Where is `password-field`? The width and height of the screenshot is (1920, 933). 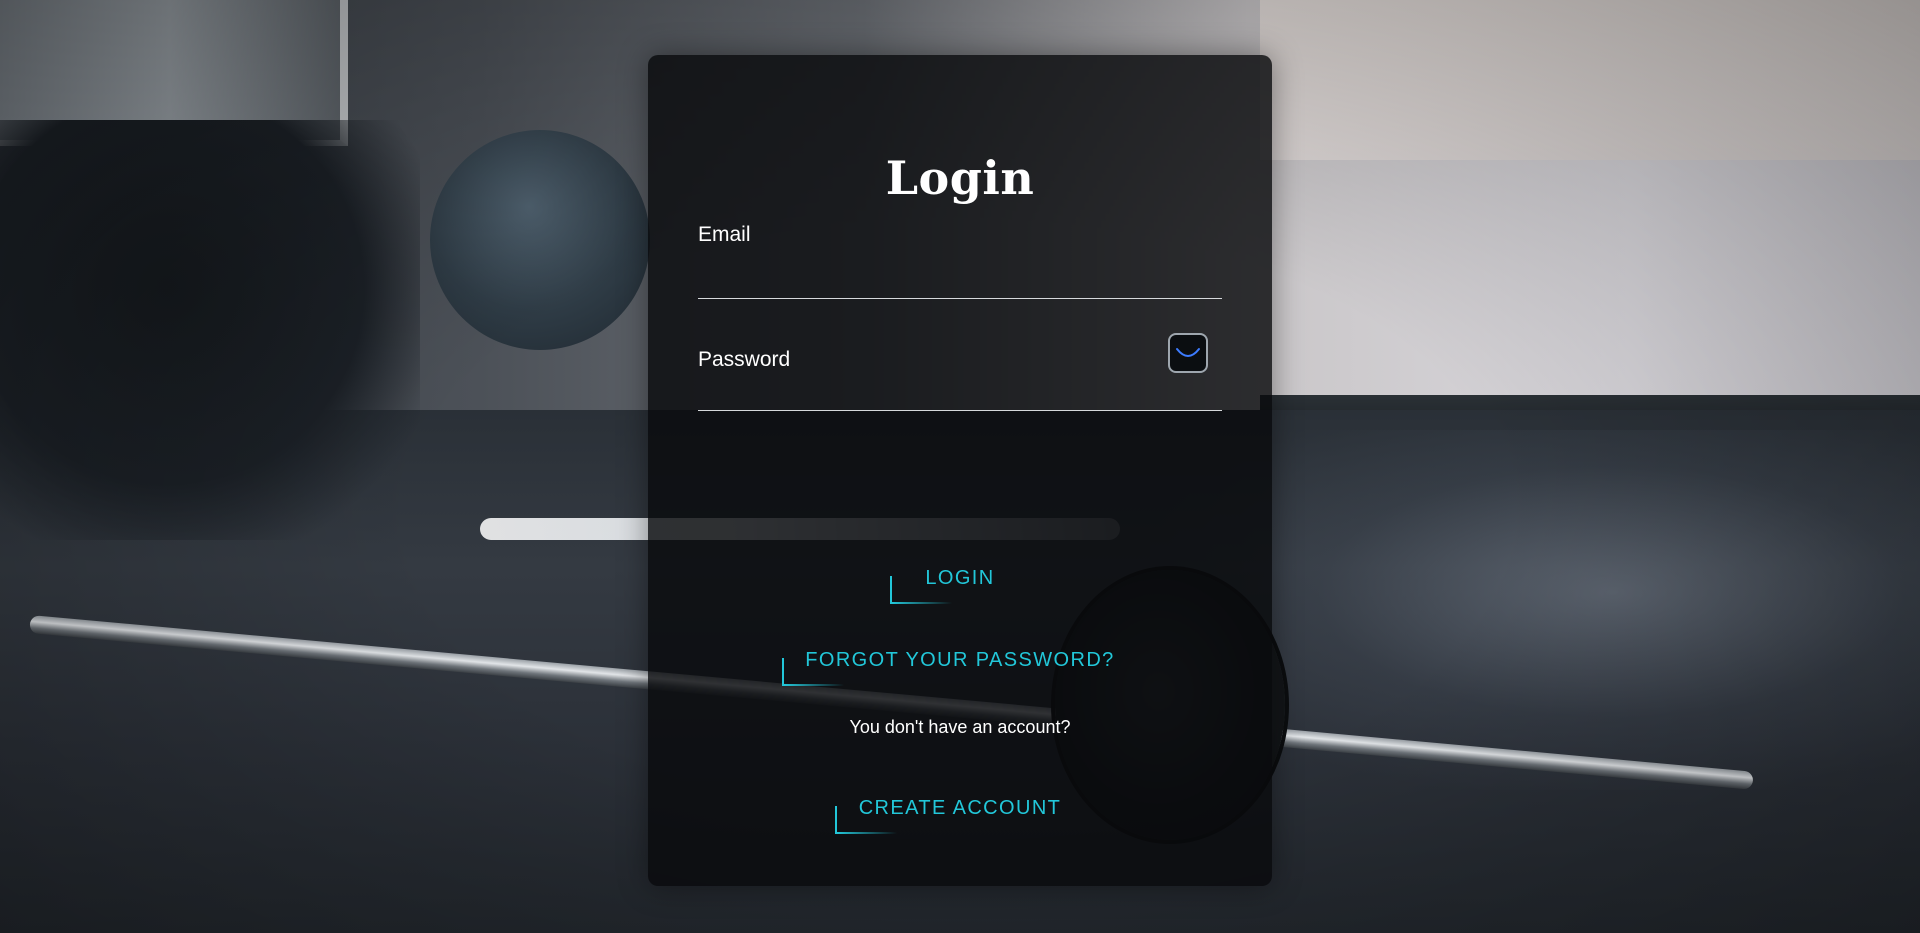
password-field is located at coordinates (960, 388).